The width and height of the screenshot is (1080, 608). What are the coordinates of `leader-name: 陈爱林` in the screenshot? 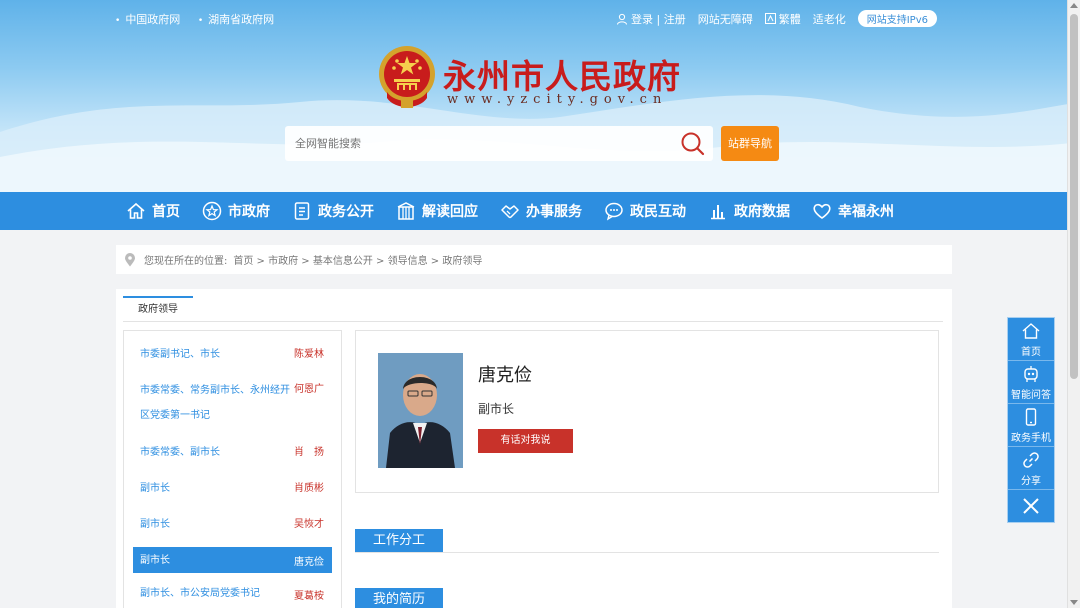 It's located at (309, 354).